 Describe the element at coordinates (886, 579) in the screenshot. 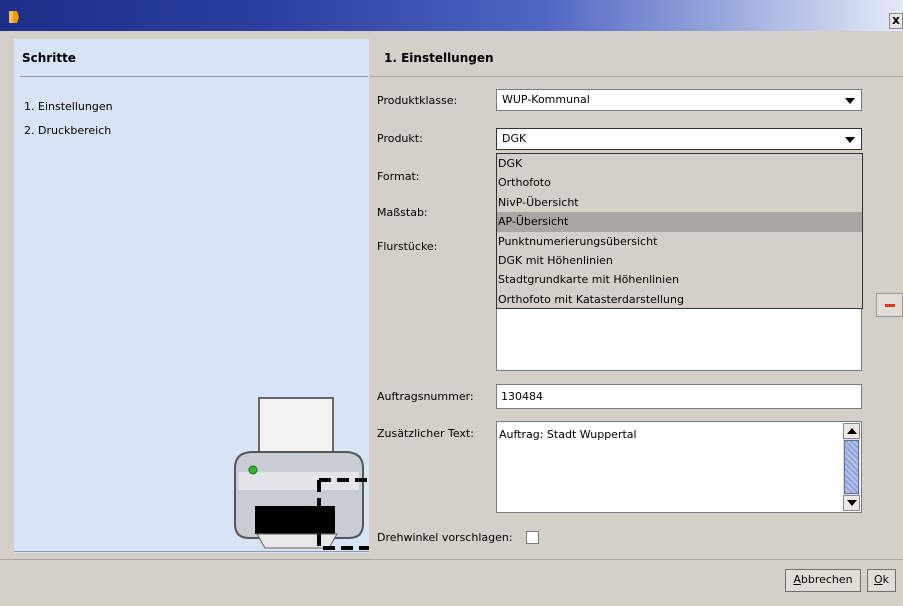

I see `ok-label: k` at that location.